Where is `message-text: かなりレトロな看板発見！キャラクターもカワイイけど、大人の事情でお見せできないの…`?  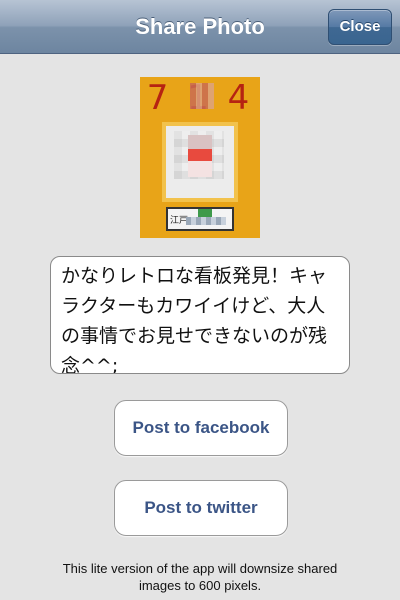 message-text: かなりレトロな看板発見！キャラクターもカワイイけど、大人の事情でお見せできないの… is located at coordinates (194, 319).